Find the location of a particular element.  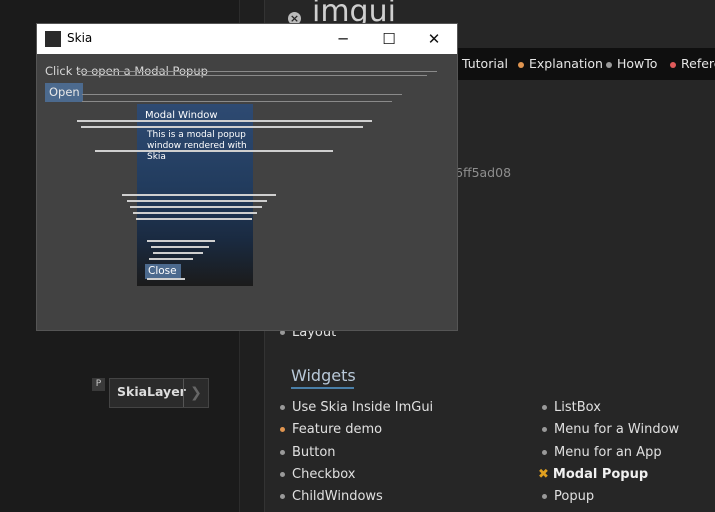

app-icon is located at coordinates (53, 39).